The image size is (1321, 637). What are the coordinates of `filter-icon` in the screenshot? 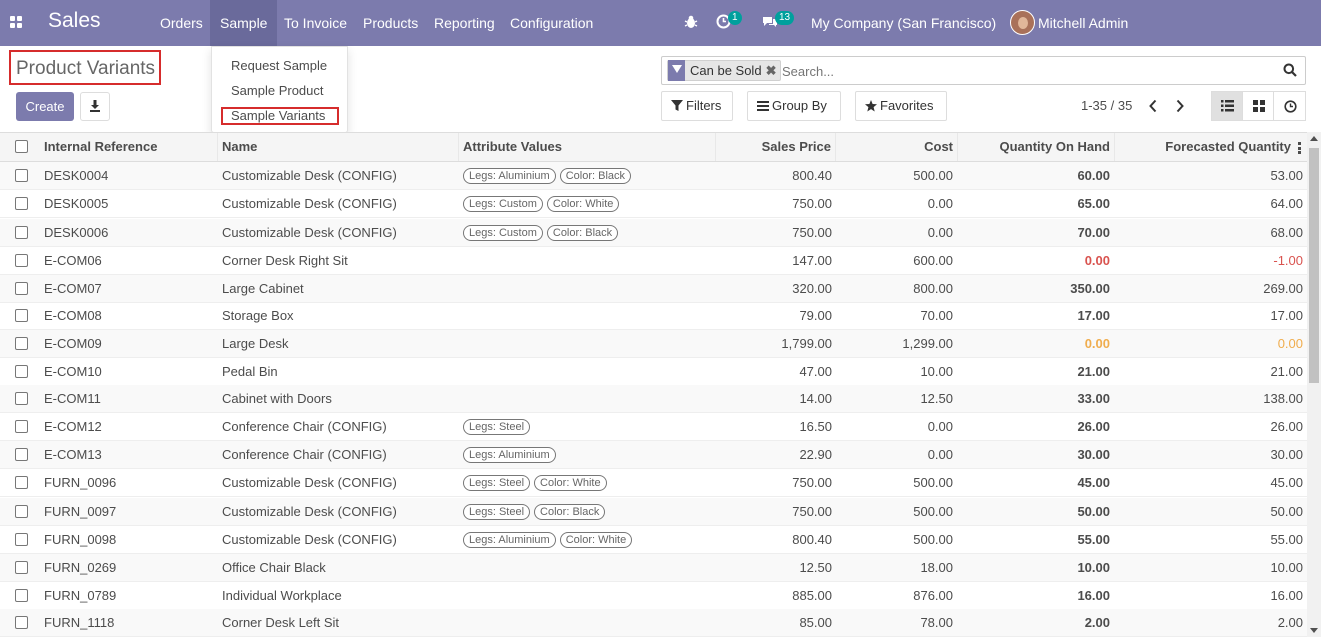 It's located at (677, 105).